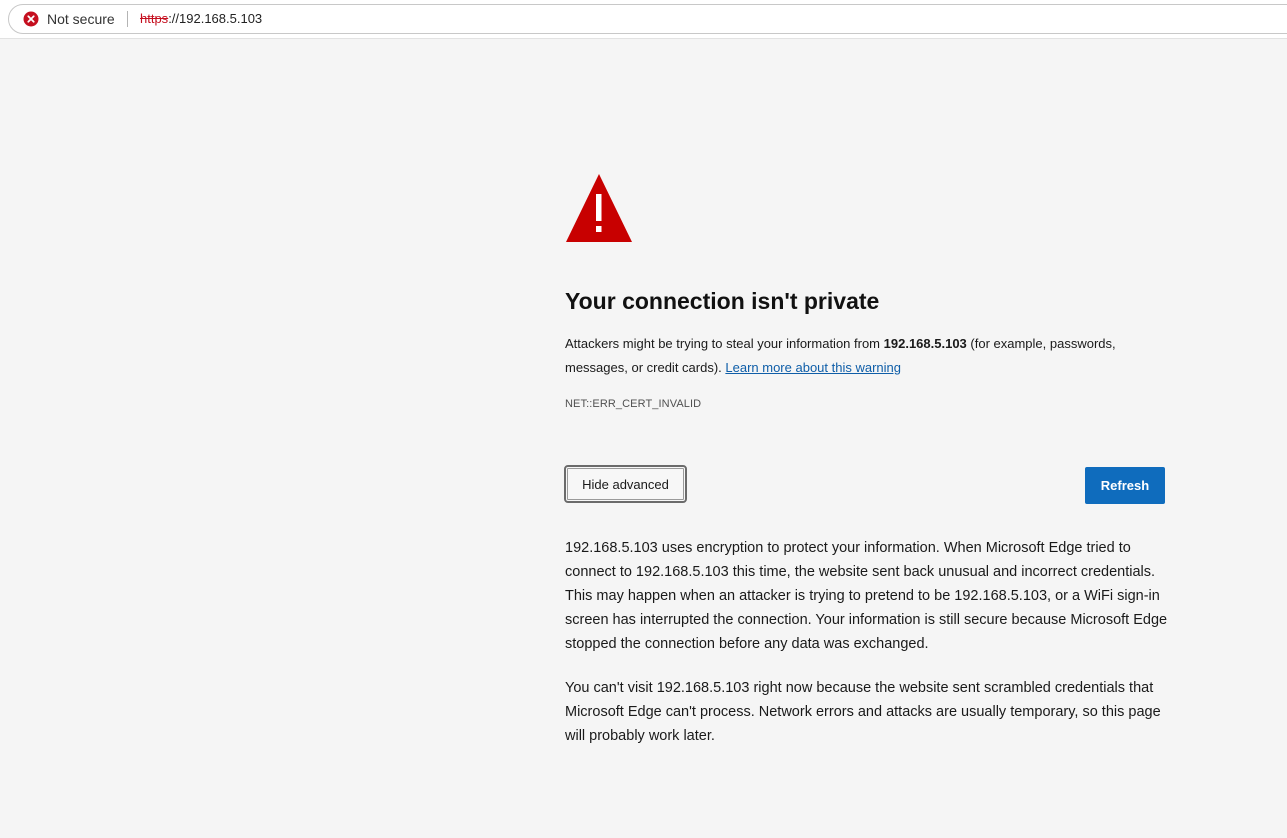 The width and height of the screenshot is (1287, 838). Describe the element at coordinates (1125, 485) in the screenshot. I see `refresh-button: Refresh` at that location.